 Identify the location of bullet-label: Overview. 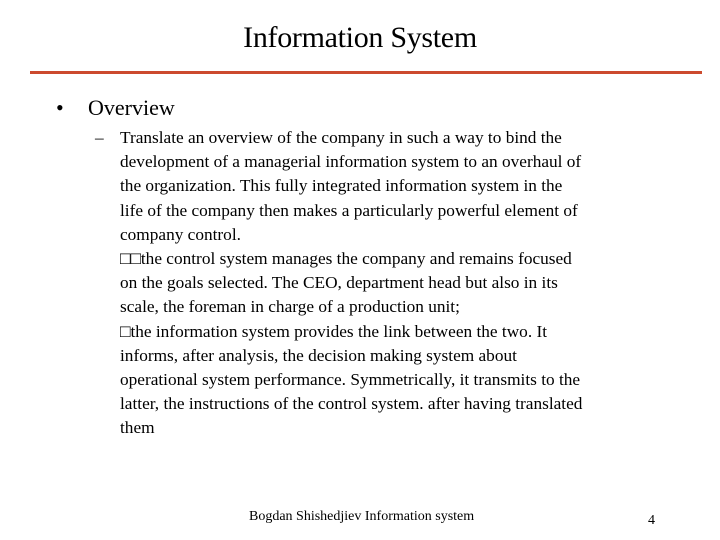
(131, 107).